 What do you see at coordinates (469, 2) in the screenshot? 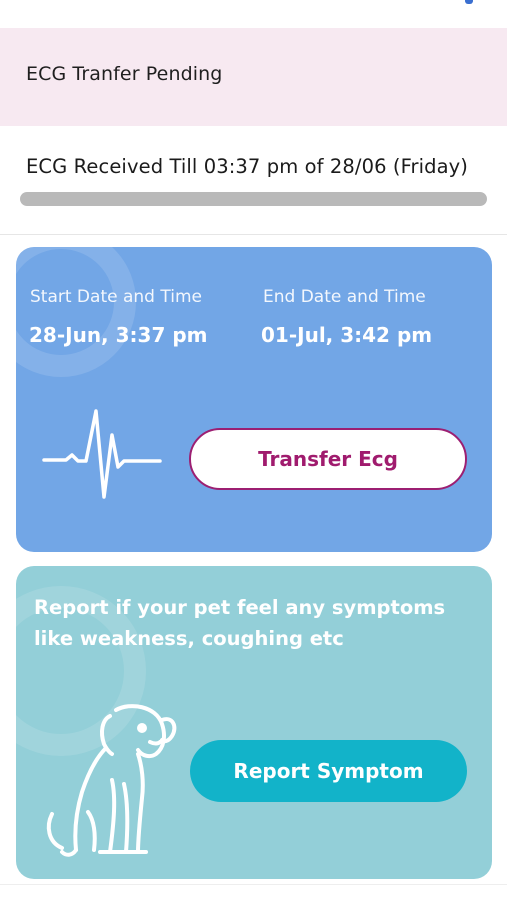
I see `header-icon-fragment` at bounding box center [469, 2].